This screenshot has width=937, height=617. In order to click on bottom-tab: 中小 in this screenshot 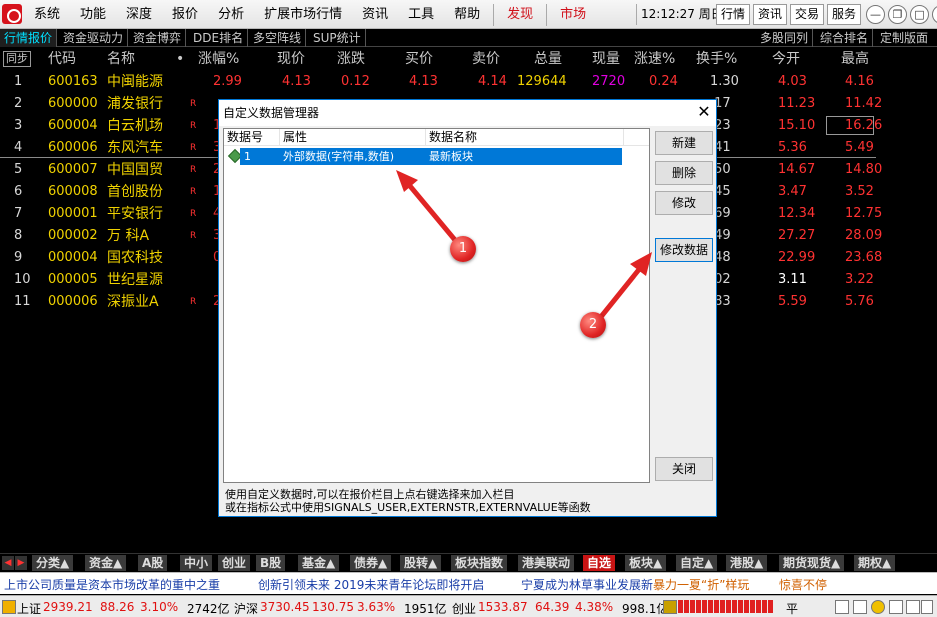, I will do `click(197, 563)`.